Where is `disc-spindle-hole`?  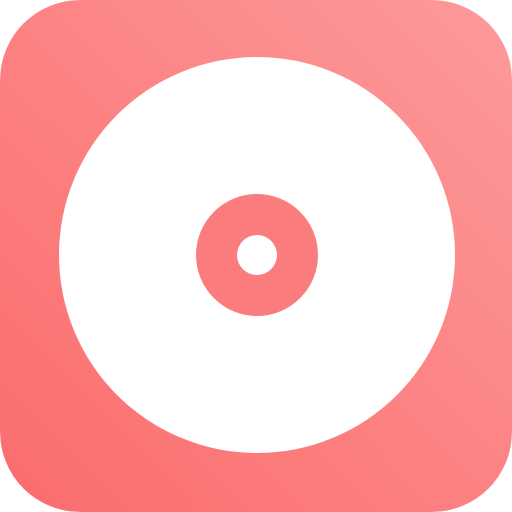 disc-spindle-hole is located at coordinates (257, 255).